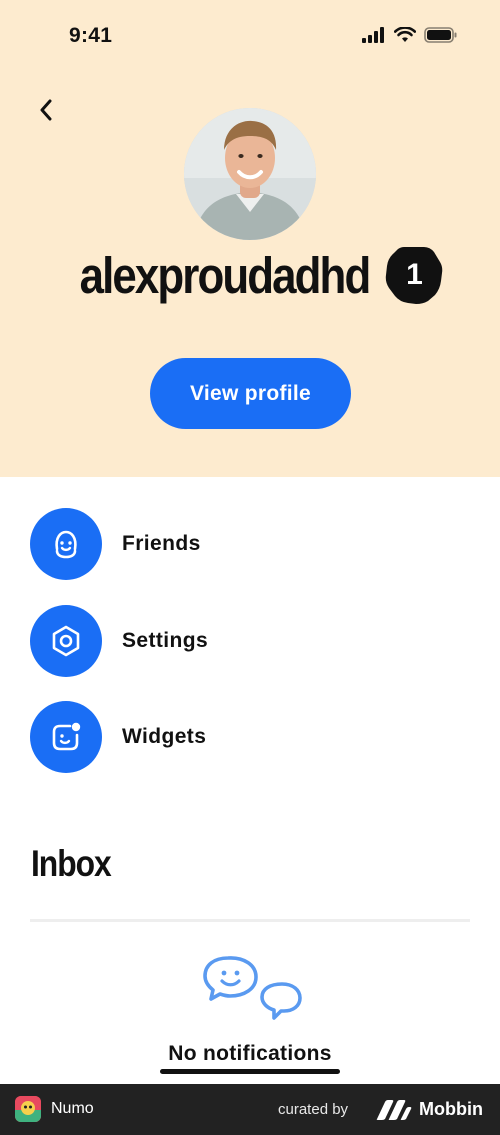 The width and height of the screenshot is (500, 1135). I want to click on inbox-divider, so click(250, 920).